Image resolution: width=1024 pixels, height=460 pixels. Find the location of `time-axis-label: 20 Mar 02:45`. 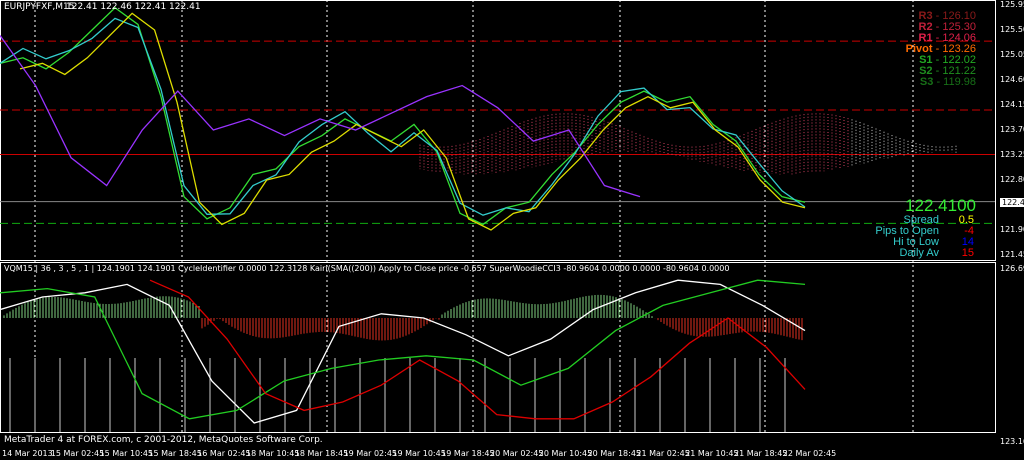

time-axis-label: 20 Mar 02:45 is located at coordinates (517, 453).